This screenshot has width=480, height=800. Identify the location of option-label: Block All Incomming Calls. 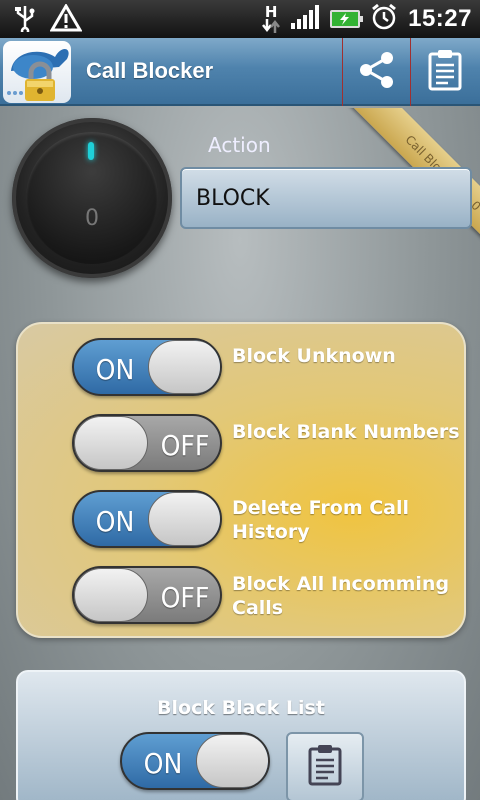
(341, 596).